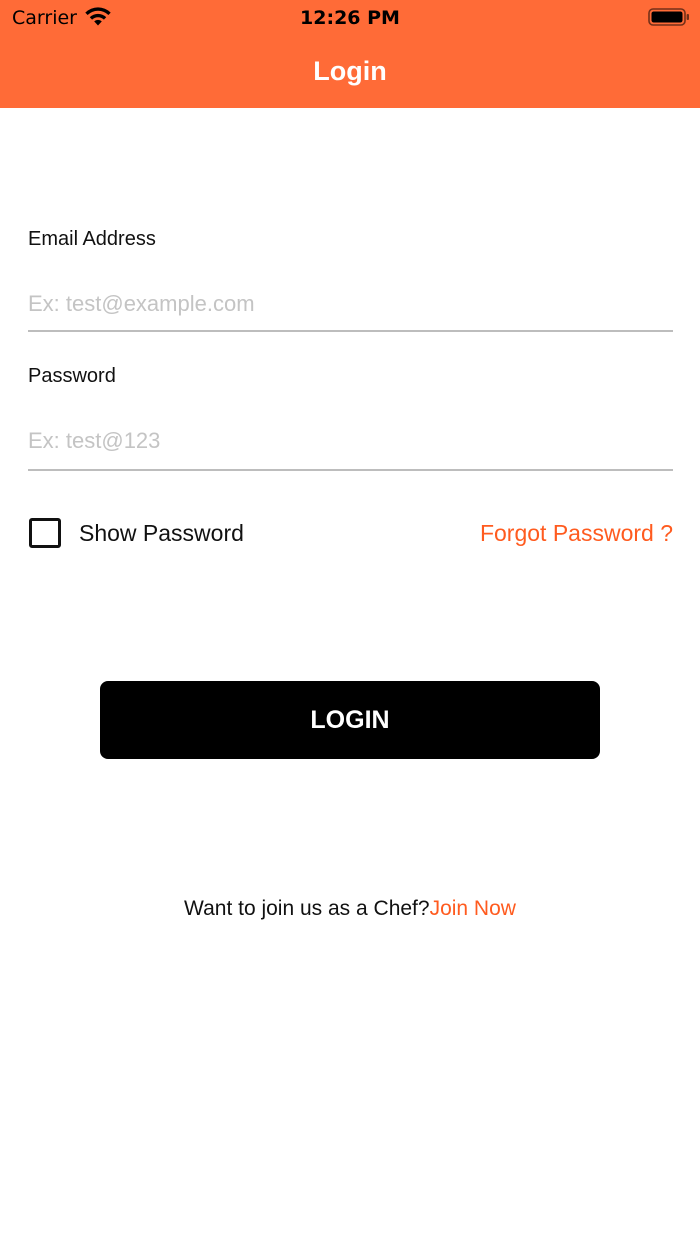 The height and width of the screenshot is (1244, 700). What do you see at coordinates (350, 54) in the screenshot?
I see `navigation-bar: Carrier 12:26 PM Login` at bounding box center [350, 54].